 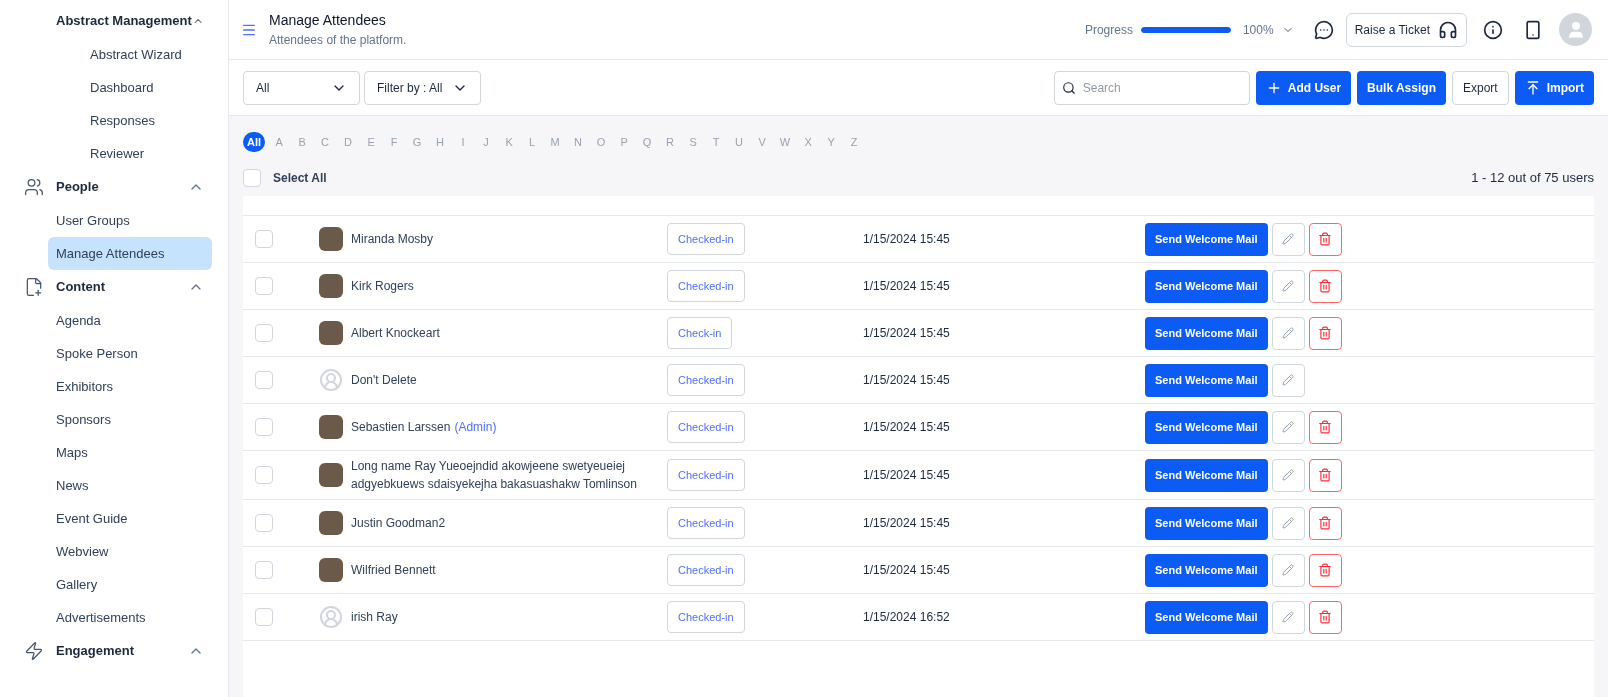 What do you see at coordinates (301, 87) in the screenshot?
I see `filter-dropdown: All` at bounding box center [301, 87].